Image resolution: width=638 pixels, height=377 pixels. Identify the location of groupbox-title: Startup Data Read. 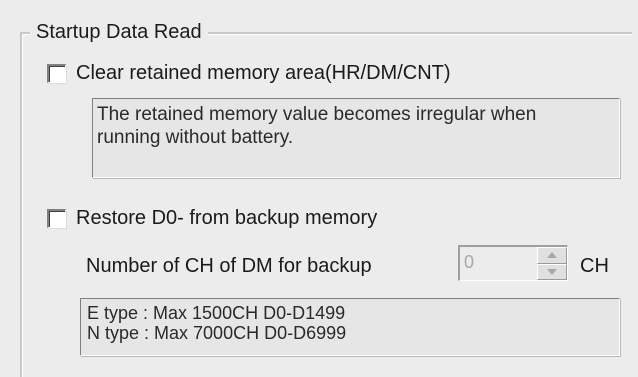
(119, 32).